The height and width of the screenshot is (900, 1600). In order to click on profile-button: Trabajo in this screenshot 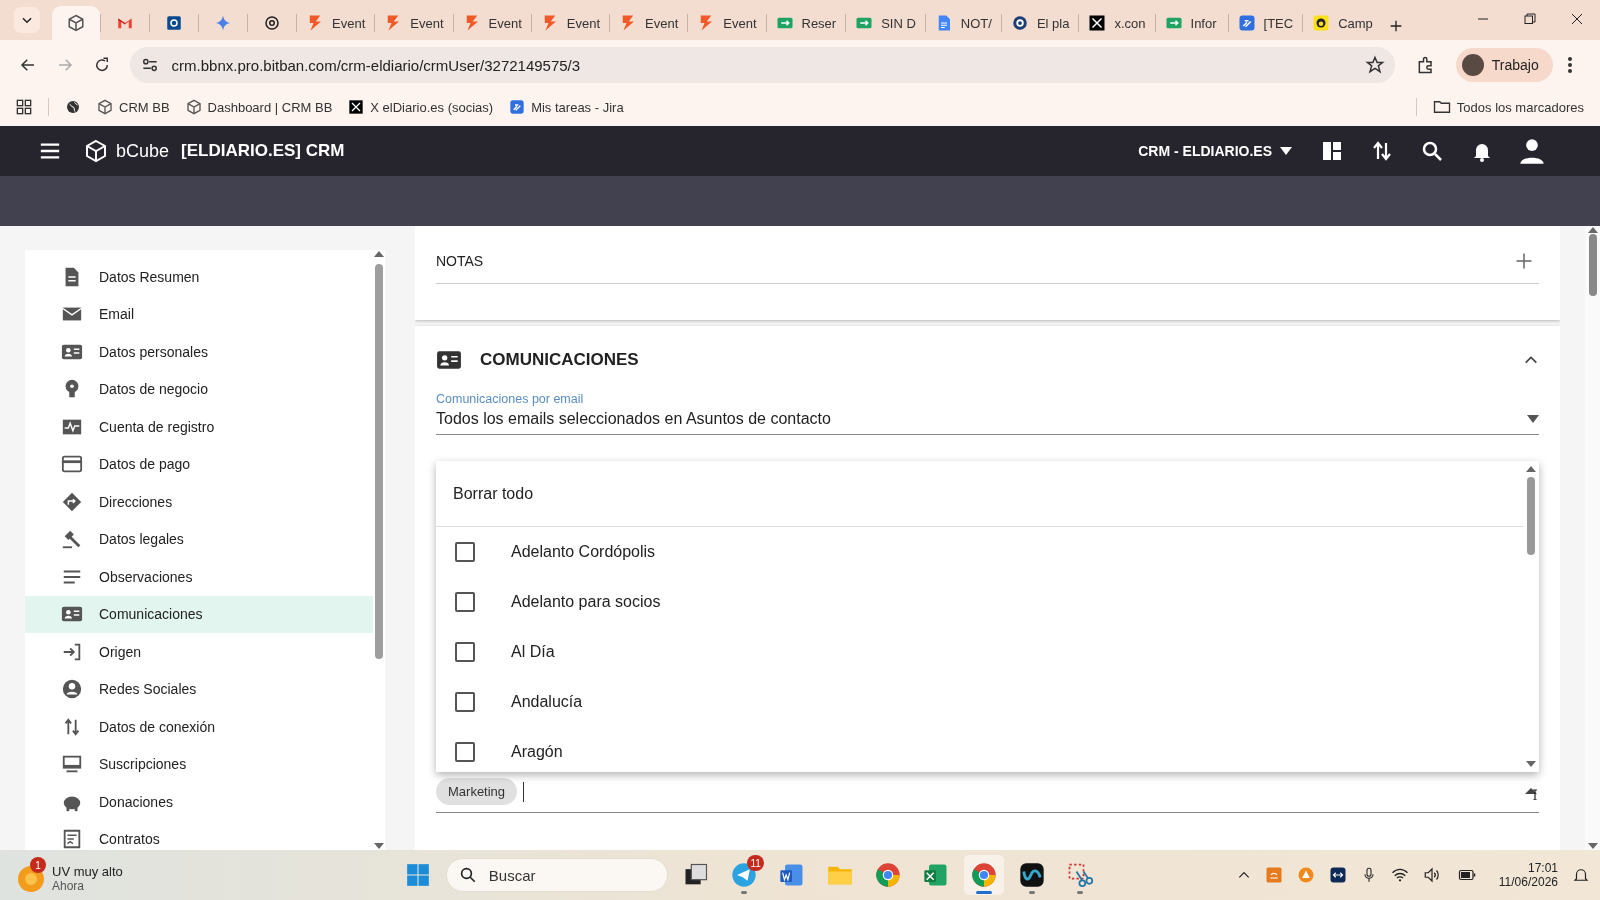, I will do `click(1504, 65)`.